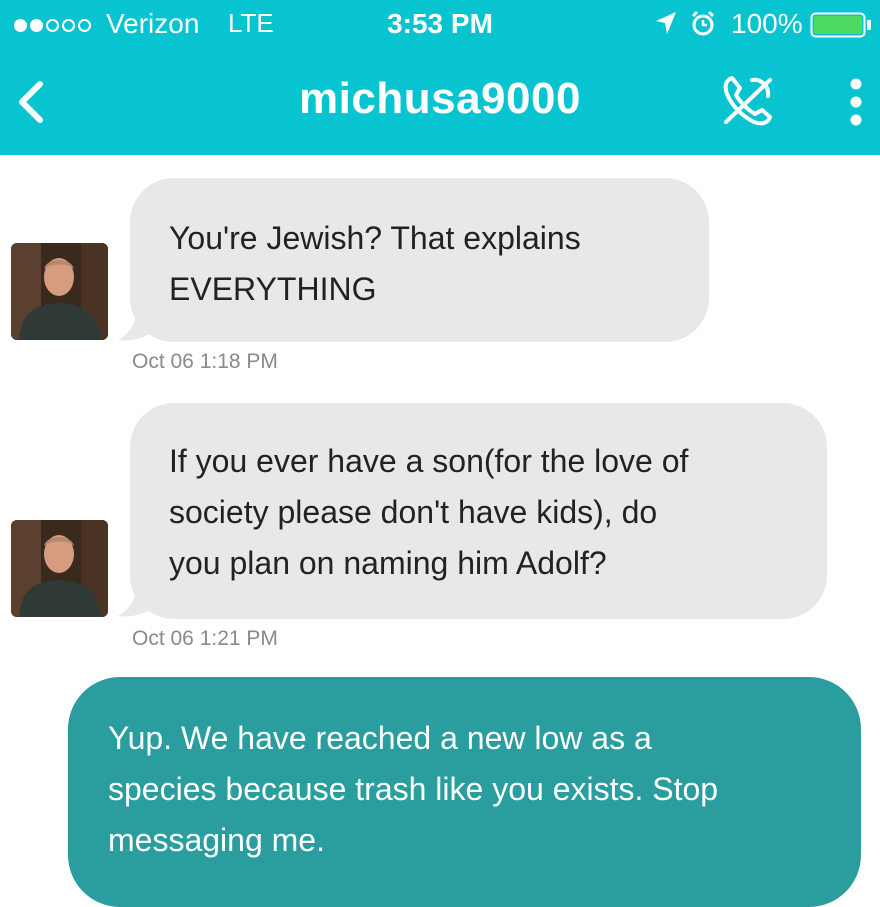 The image size is (880, 907). I want to click on phone-call-icon, so click(747, 101).